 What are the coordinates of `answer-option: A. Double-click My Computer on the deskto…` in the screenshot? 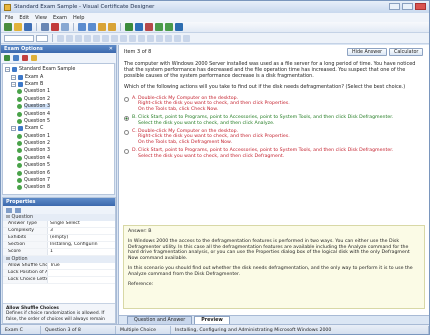 It's located at (274, 104).